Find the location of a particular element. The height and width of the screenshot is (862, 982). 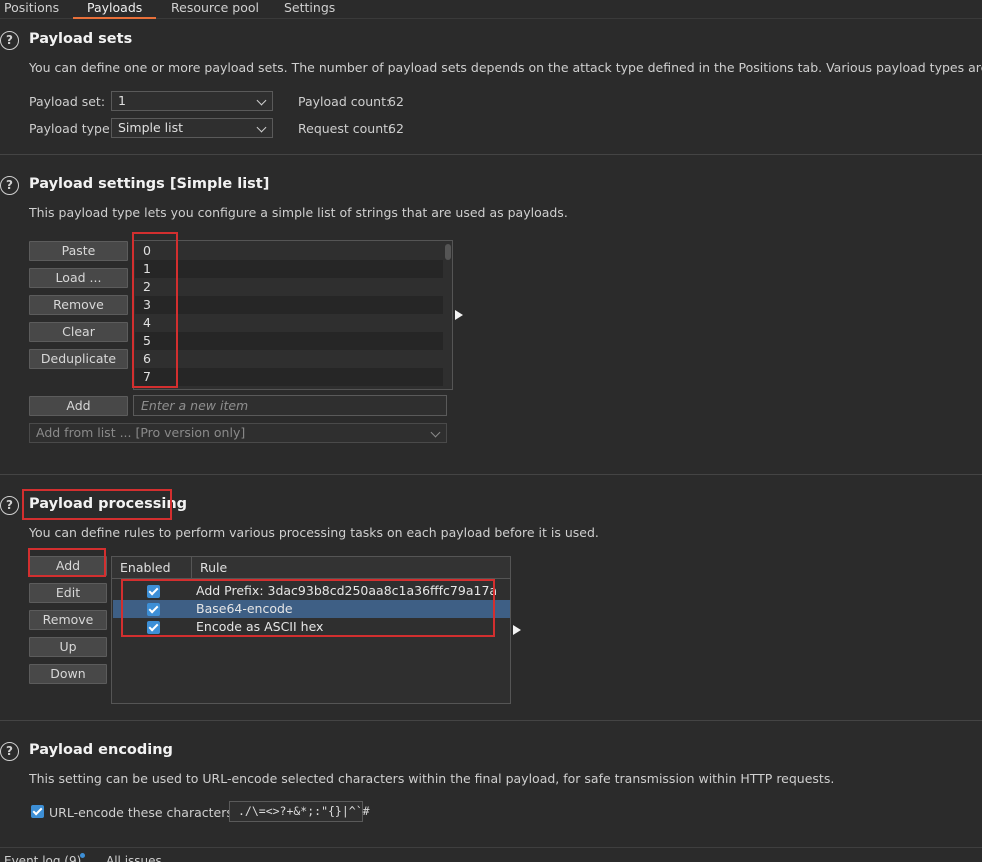

new-item-input: Enter a new item is located at coordinates (290, 405).